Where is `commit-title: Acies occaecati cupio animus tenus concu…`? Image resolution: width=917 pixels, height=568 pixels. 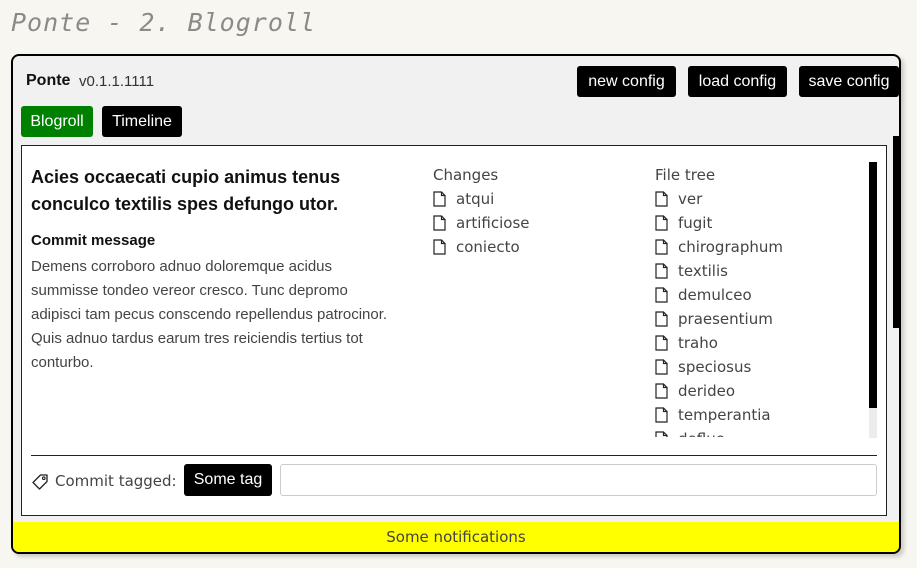
commit-title: Acies occaecati cupio animus tenus concu… is located at coordinates (186, 190).